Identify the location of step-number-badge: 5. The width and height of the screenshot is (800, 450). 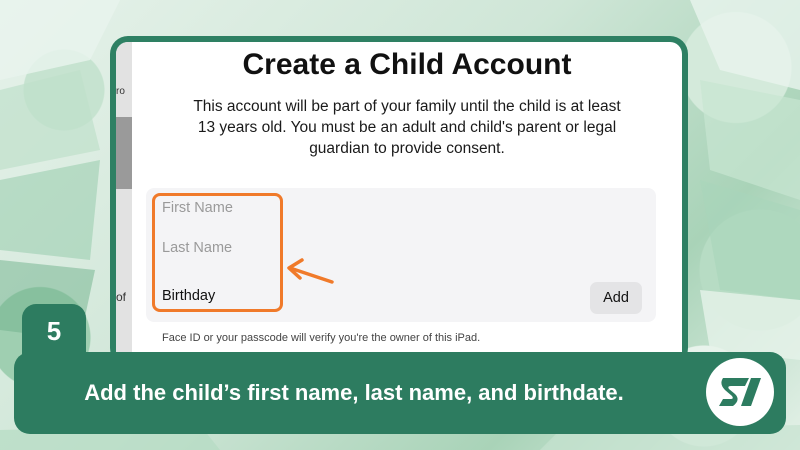
(54, 331).